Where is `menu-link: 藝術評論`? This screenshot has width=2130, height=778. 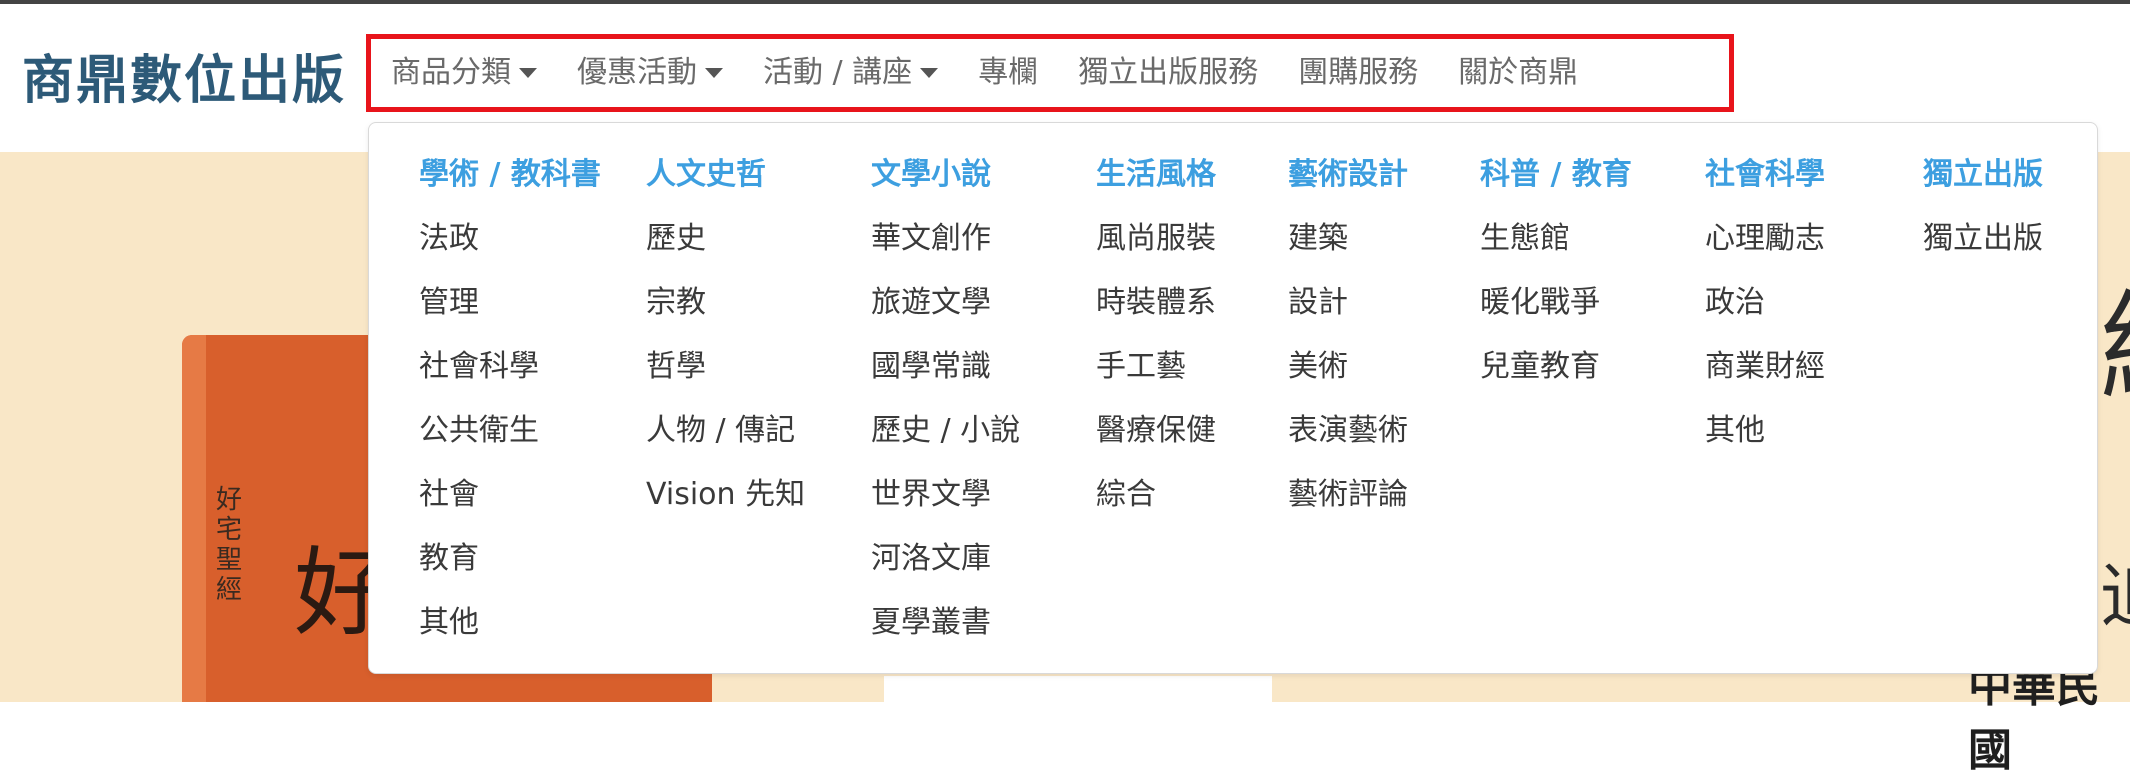
menu-link: 藝術評論 is located at coordinates (1348, 495).